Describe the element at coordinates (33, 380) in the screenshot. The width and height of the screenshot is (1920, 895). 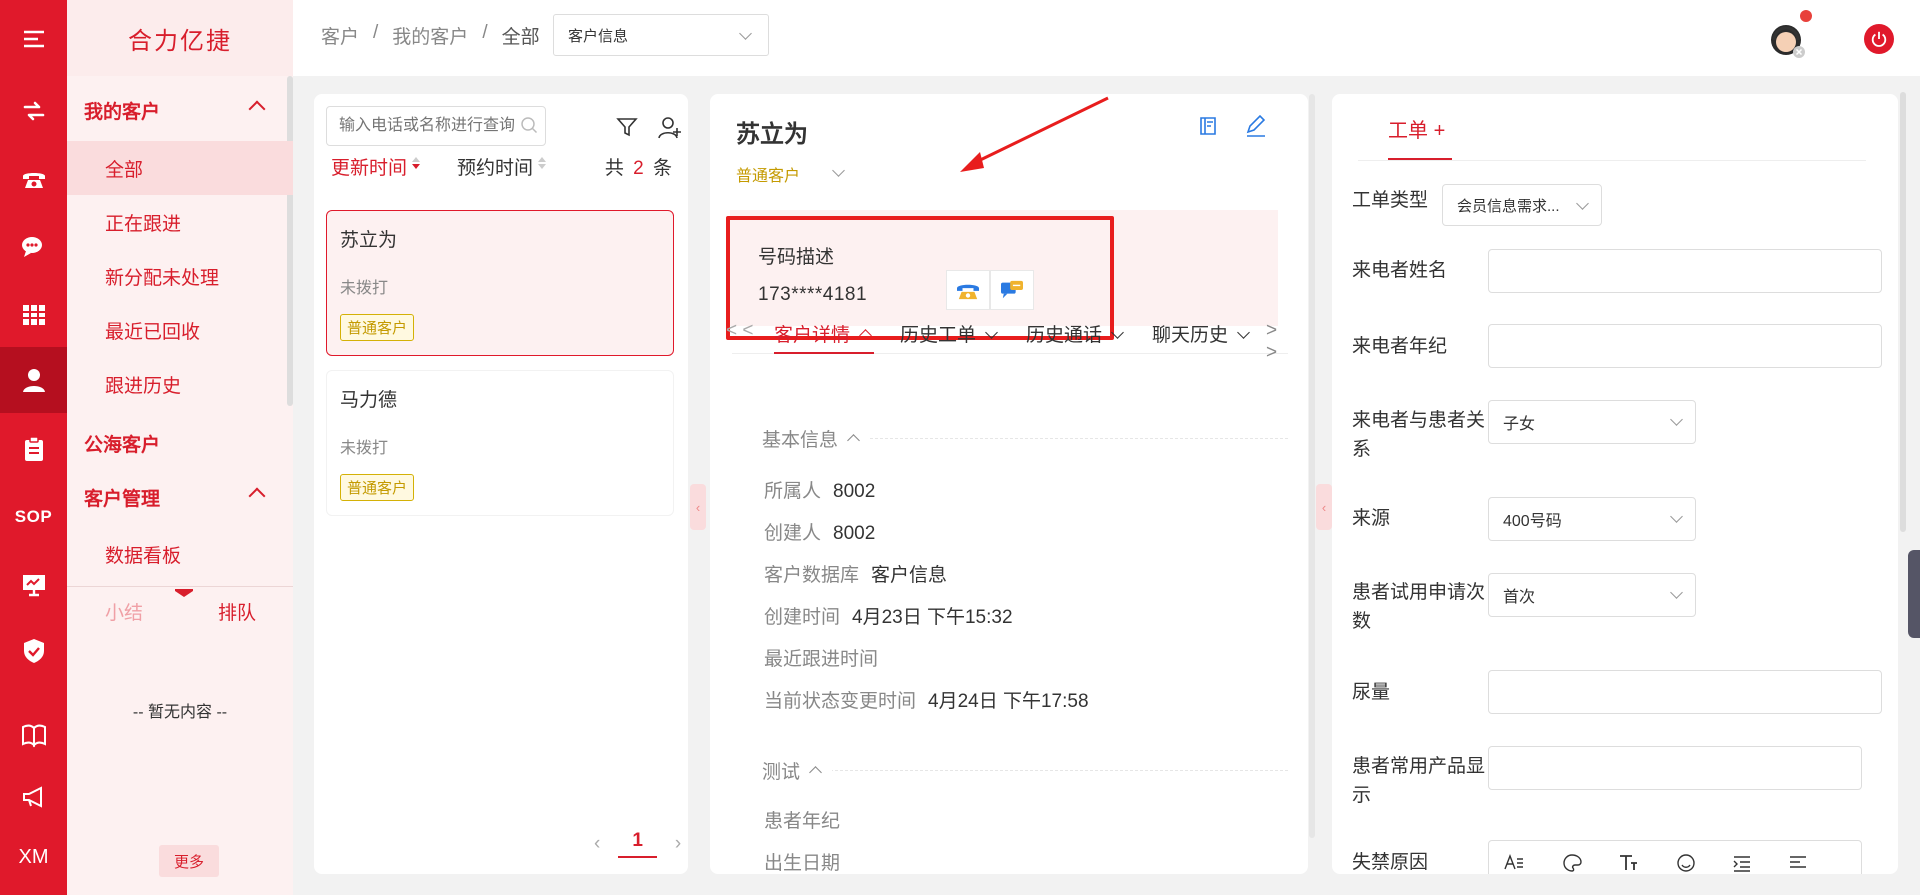
I see `user-icon` at that location.